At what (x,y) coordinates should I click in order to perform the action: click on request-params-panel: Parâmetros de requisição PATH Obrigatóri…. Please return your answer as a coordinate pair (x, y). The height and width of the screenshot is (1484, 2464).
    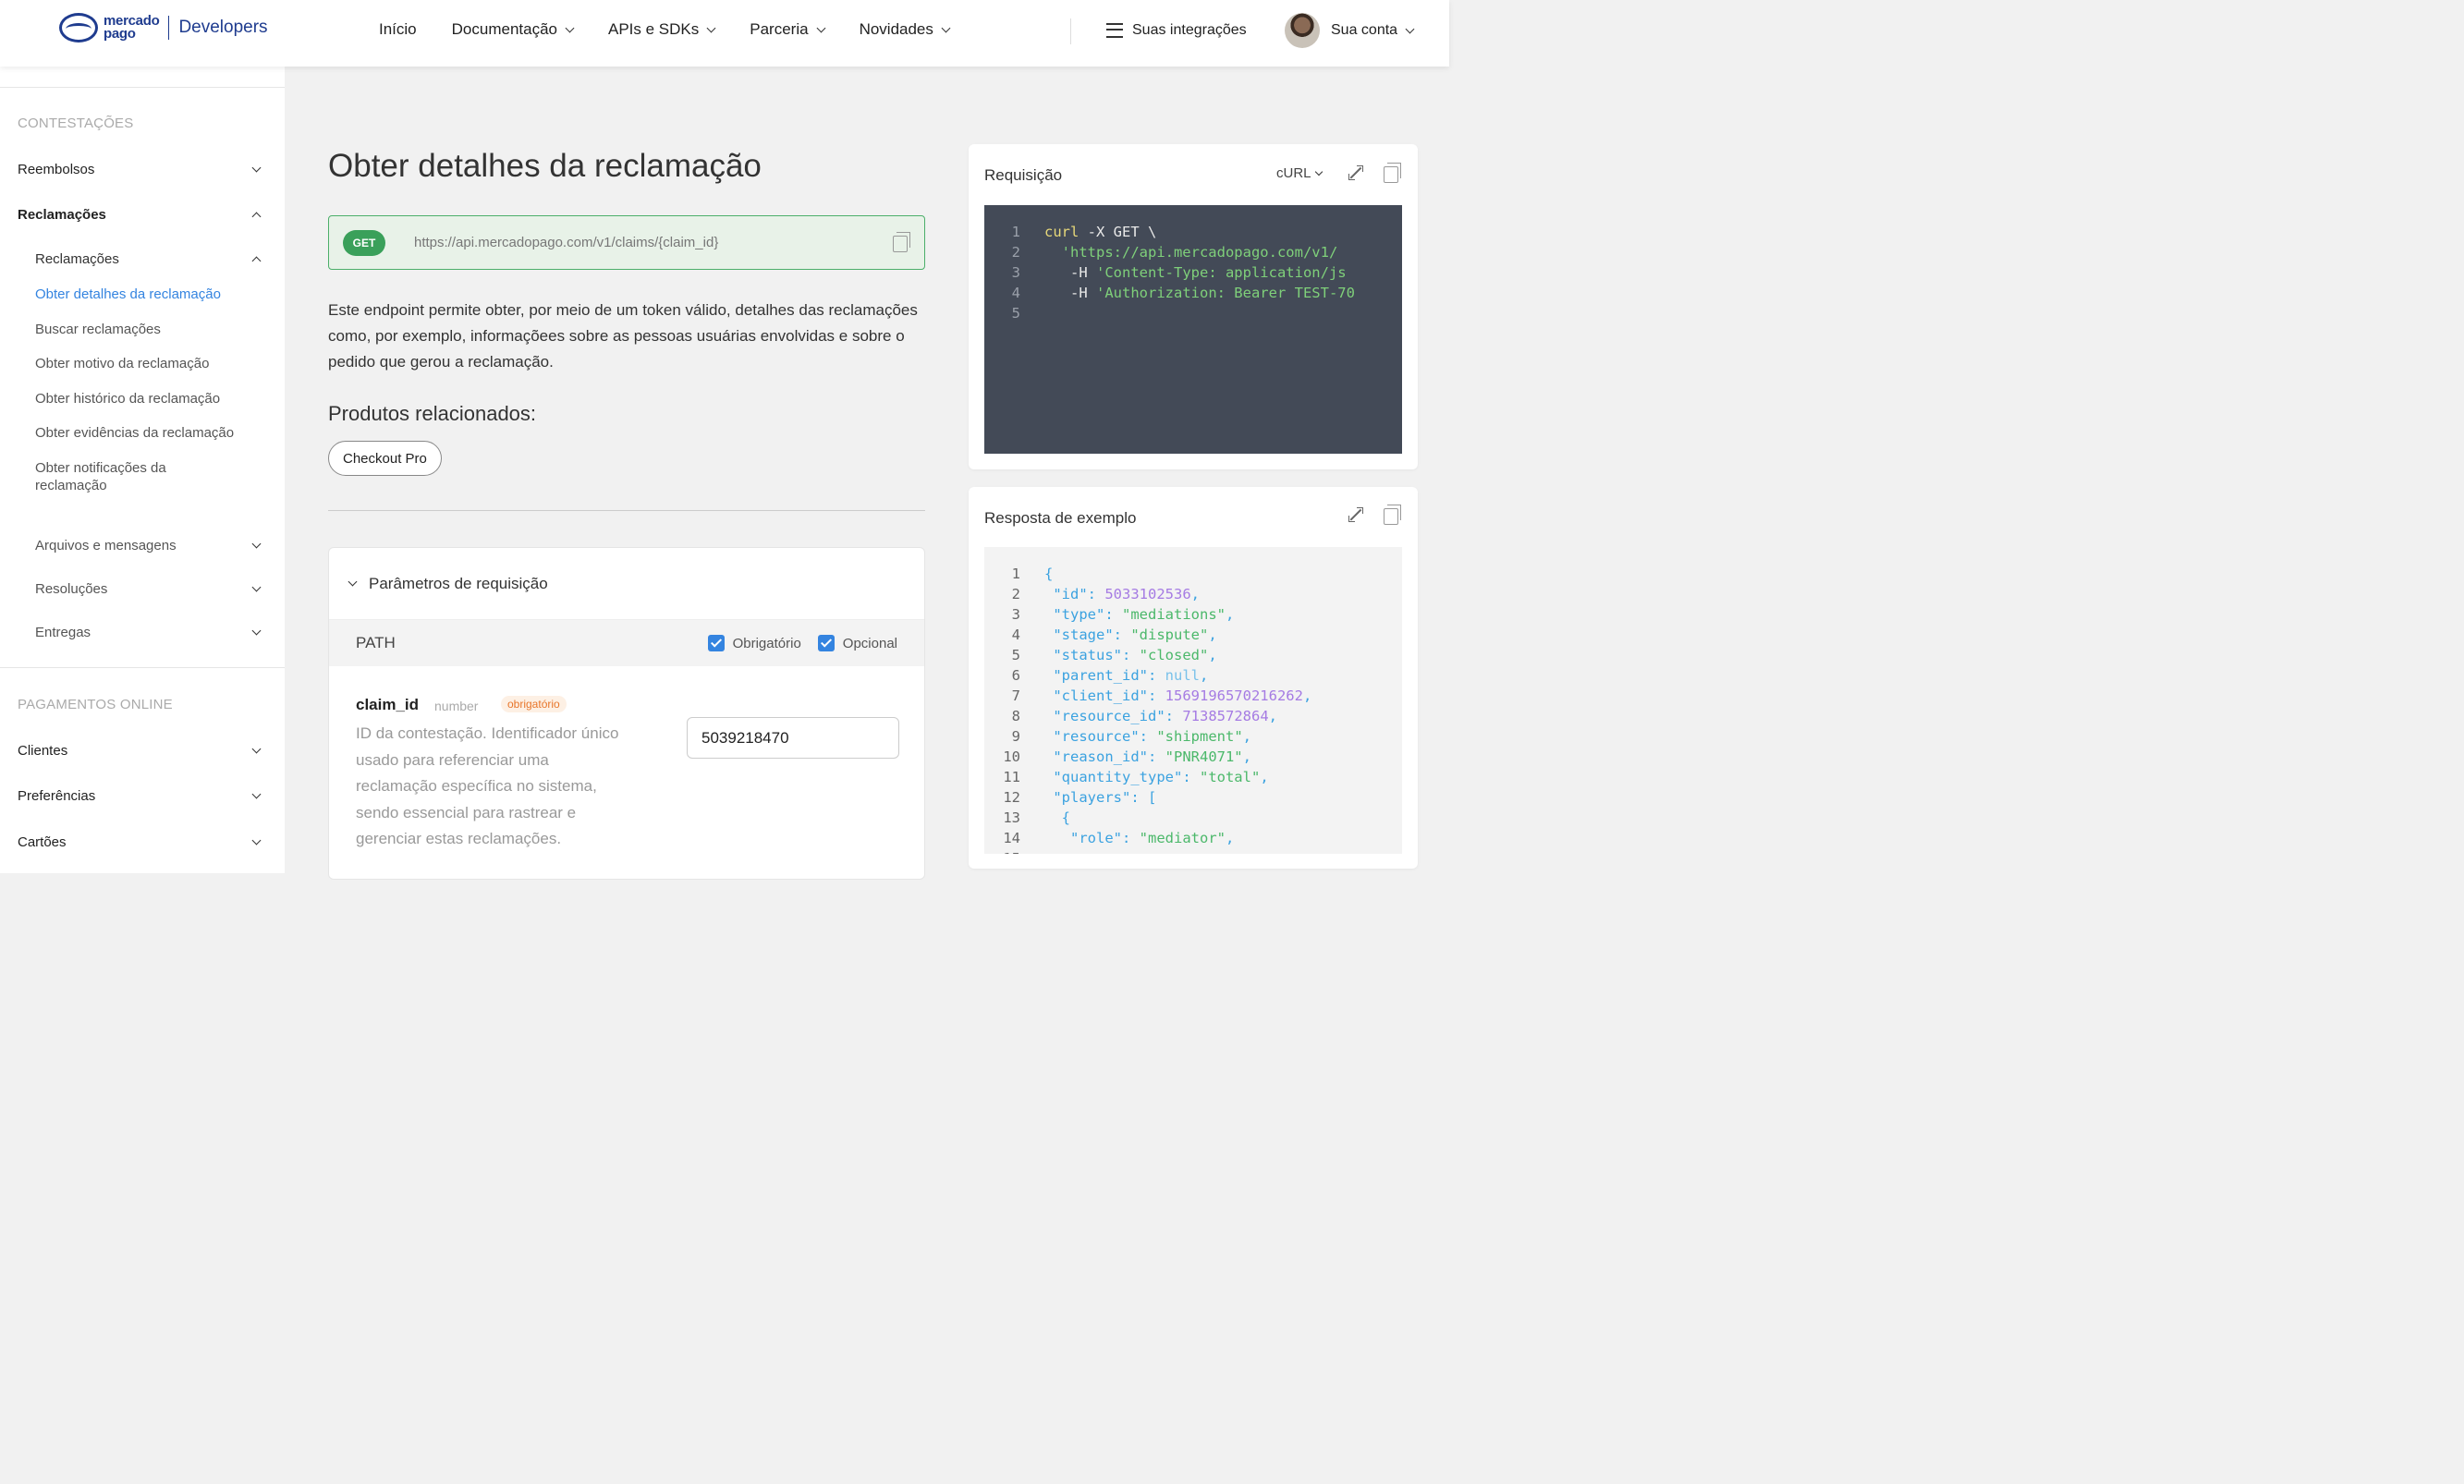
    Looking at the image, I should click on (626, 713).